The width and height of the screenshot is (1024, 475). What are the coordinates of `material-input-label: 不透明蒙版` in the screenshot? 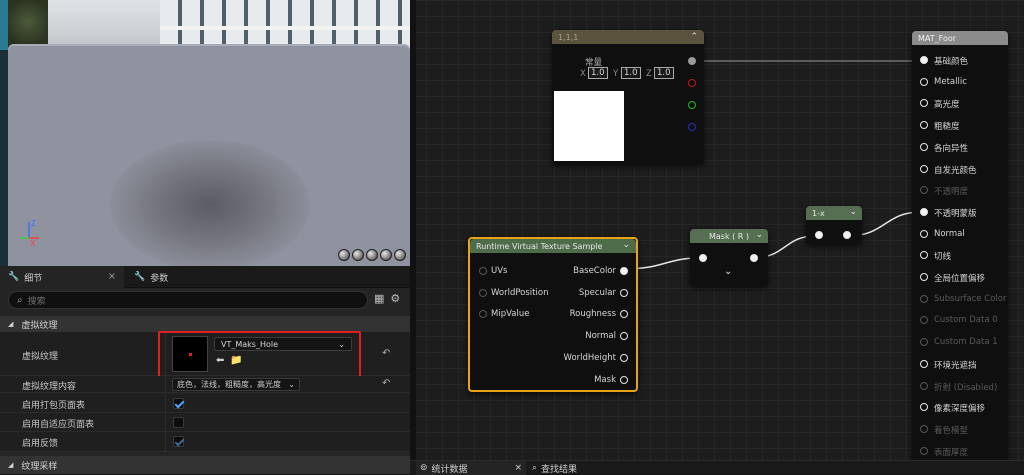 It's located at (955, 213).